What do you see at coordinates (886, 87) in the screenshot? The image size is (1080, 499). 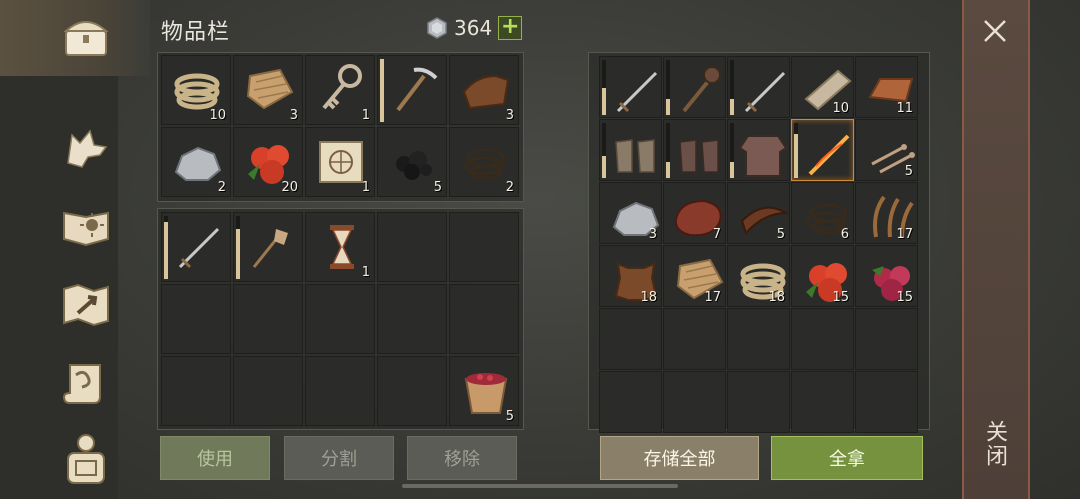 I see `storage-slot: 11` at bounding box center [886, 87].